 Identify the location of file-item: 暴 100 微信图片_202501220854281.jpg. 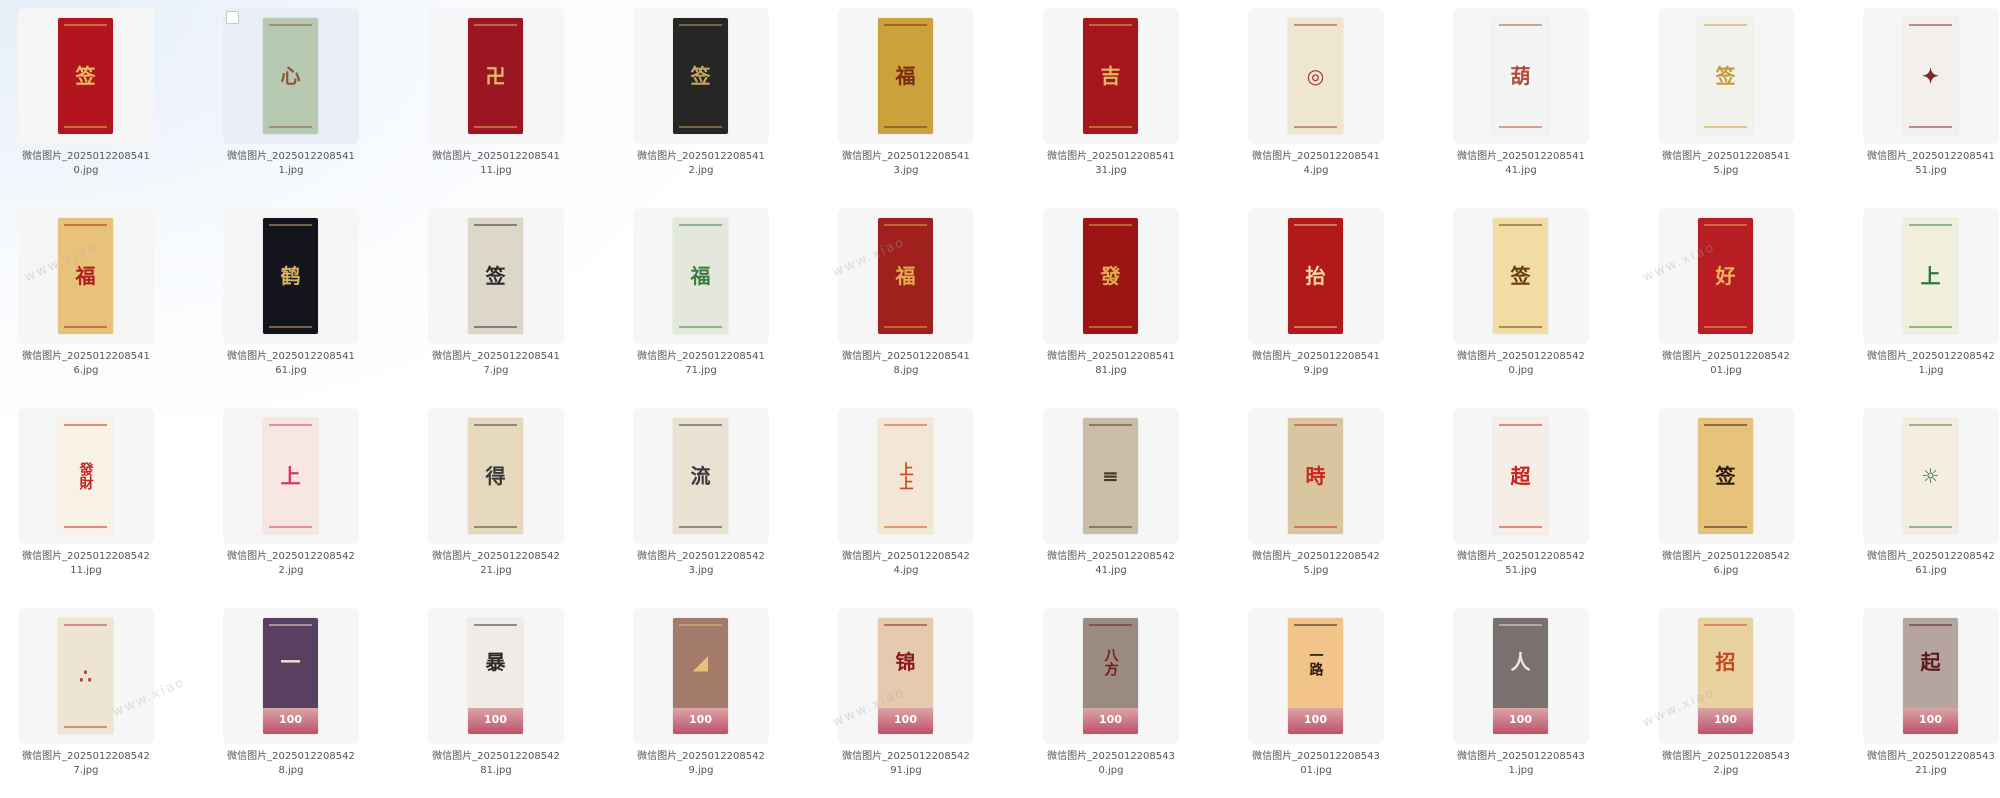
(496, 703).